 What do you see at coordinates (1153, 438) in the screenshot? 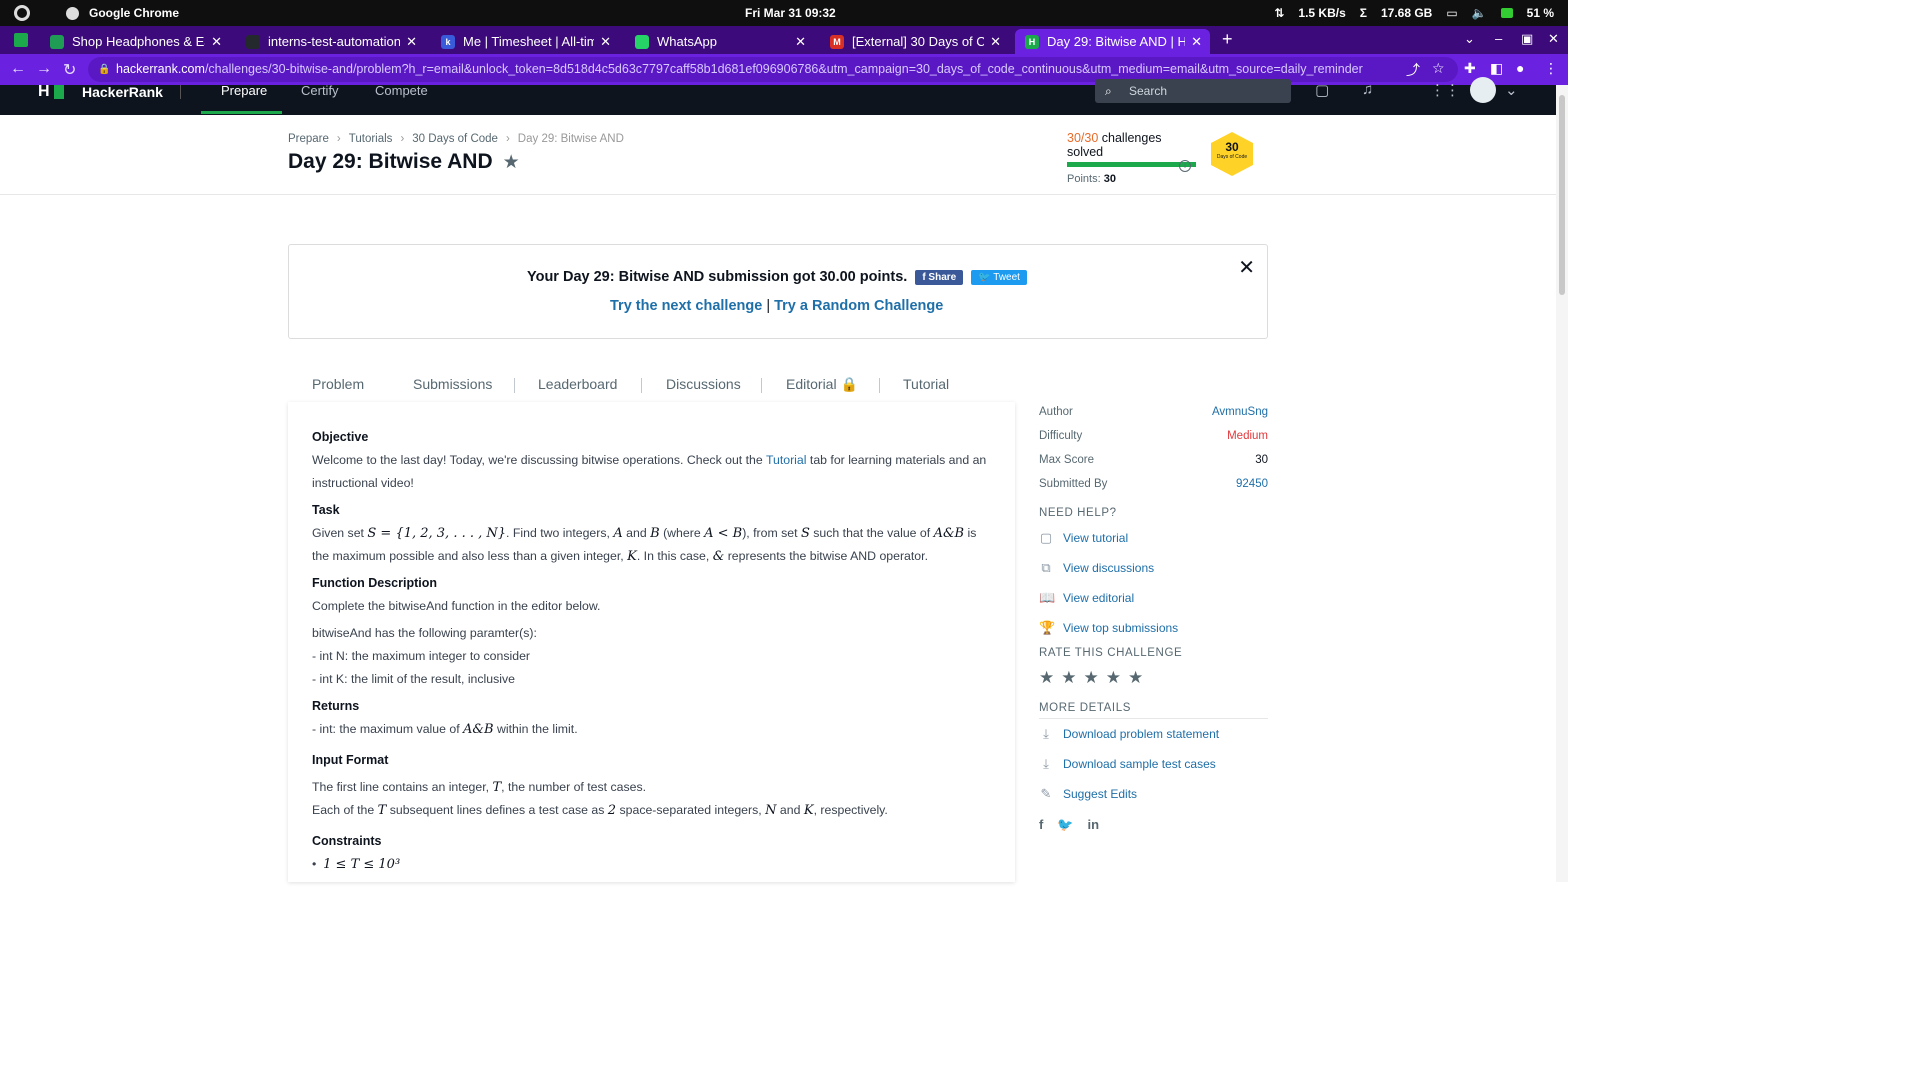
I see `difficulty-row: Difficulty Medium` at bounding box center [1153, 438].